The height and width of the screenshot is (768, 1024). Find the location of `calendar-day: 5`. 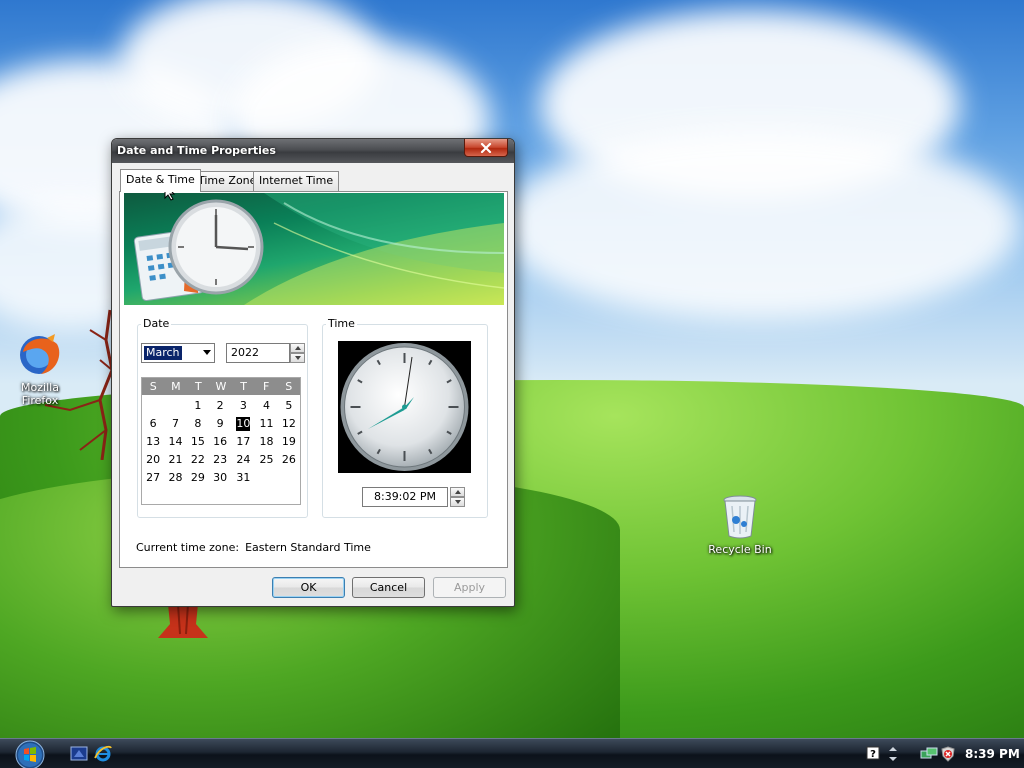

calendar-day: 5 is located at coordinates (289, 406).